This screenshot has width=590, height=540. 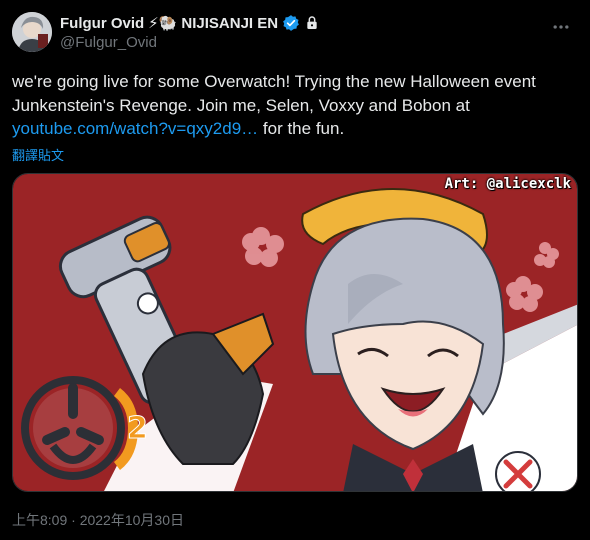 I want to click on handle: @Fulgur_Ovid, so click(x=190, y=42).